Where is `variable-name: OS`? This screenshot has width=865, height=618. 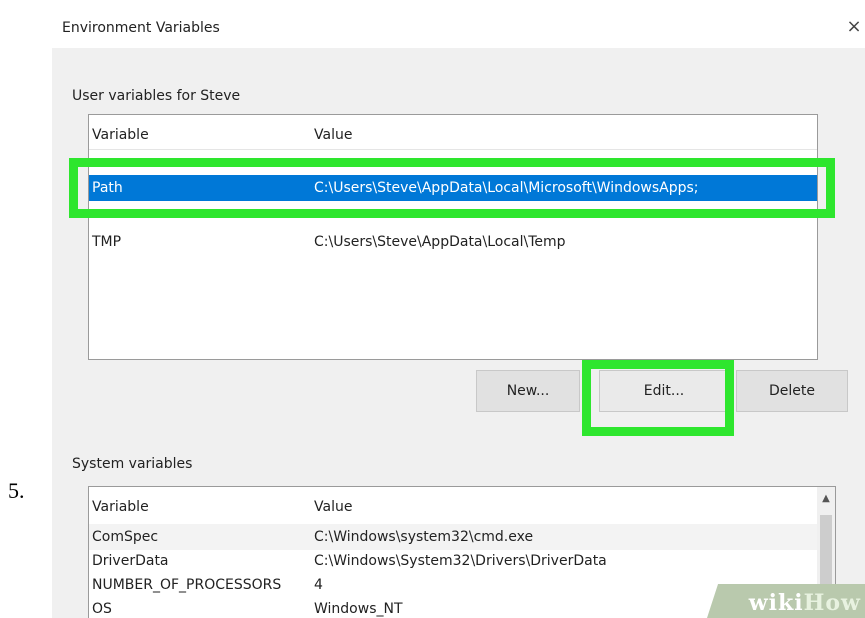 variable-name: OS is located at coordinates (102, 609).